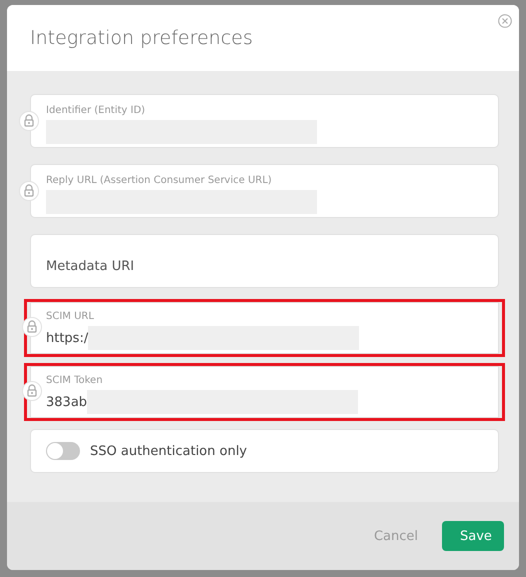 Image resolution: width=526 pixels, height=577 pixels. I want to click on field-value: https:/, so click(67, 338).